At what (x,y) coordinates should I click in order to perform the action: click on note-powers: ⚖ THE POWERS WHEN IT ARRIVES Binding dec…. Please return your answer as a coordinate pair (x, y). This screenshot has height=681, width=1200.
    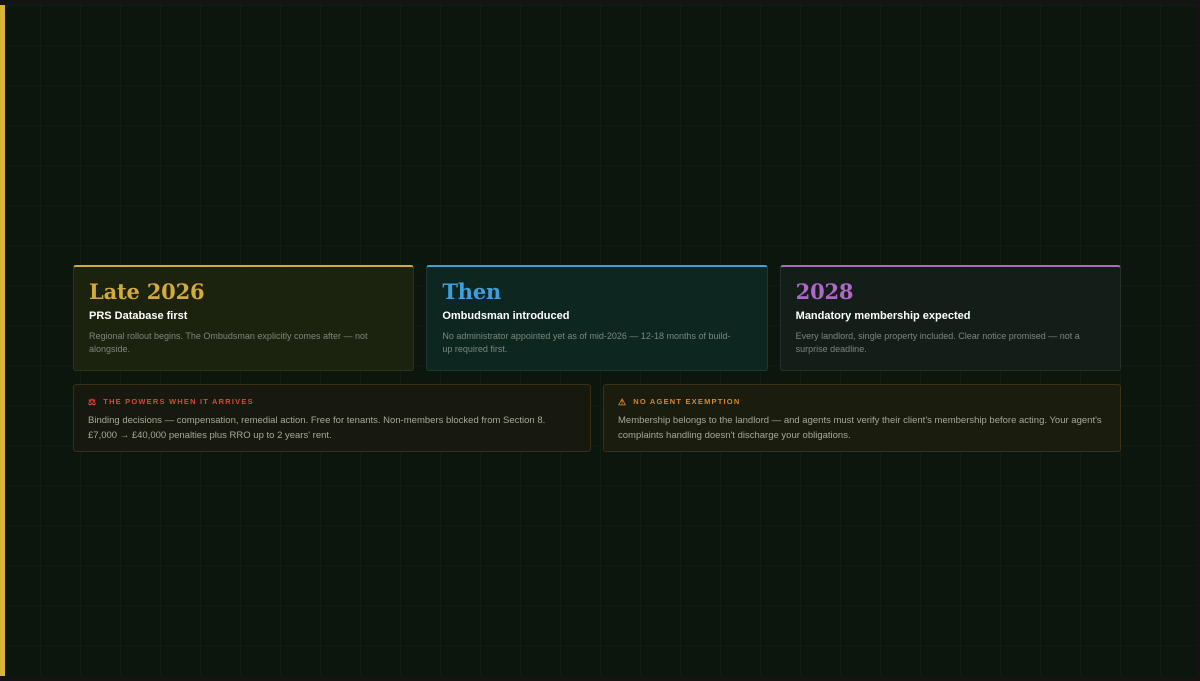
    Looking at the image, I should click on (332, 418).